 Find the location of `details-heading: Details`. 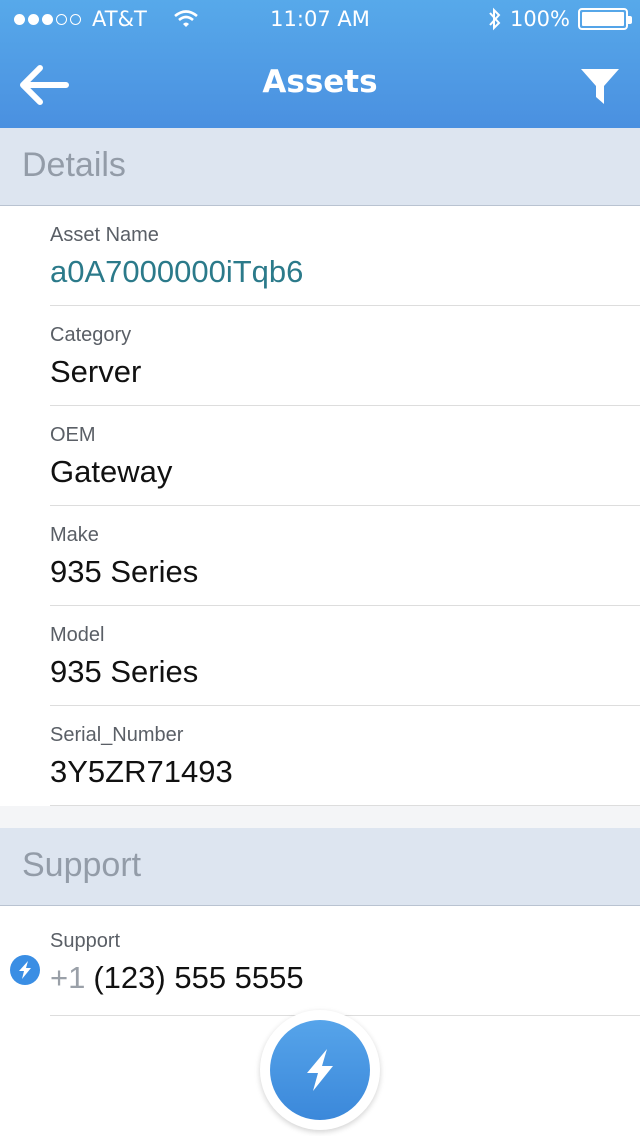

details-heading: Details is located at coordinates (74, 165).